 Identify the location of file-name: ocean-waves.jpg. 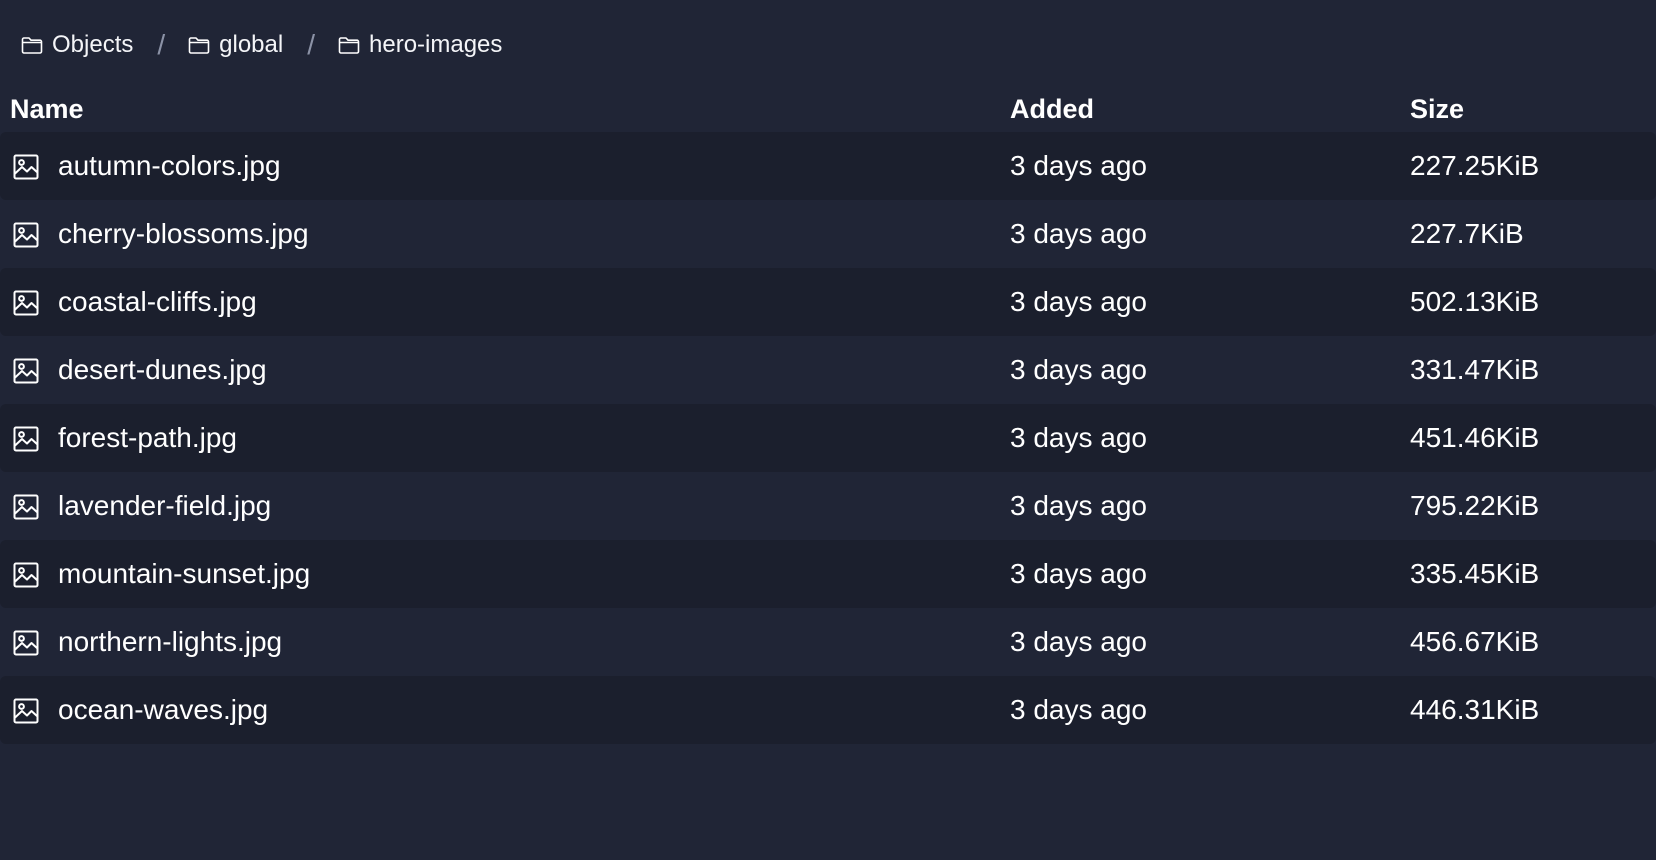
(163, 710).